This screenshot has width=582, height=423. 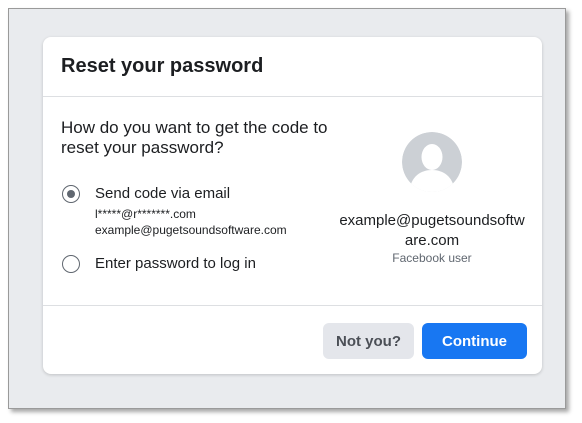 I want to click on full-email-text: example@pugetsoundsoftware.com, so click(x=191, y=230).